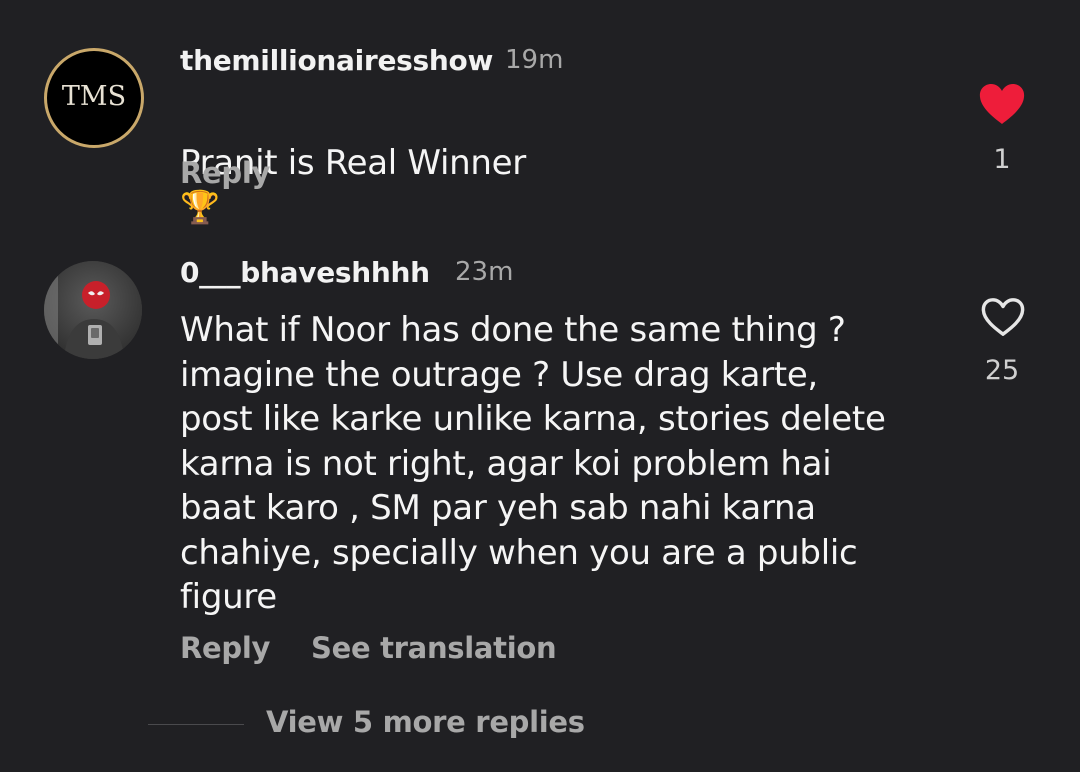 The width and height of the screenshot is (1080, 772). I want to click on view-more-replies-button: View 5 more replies, so click(425, 722).